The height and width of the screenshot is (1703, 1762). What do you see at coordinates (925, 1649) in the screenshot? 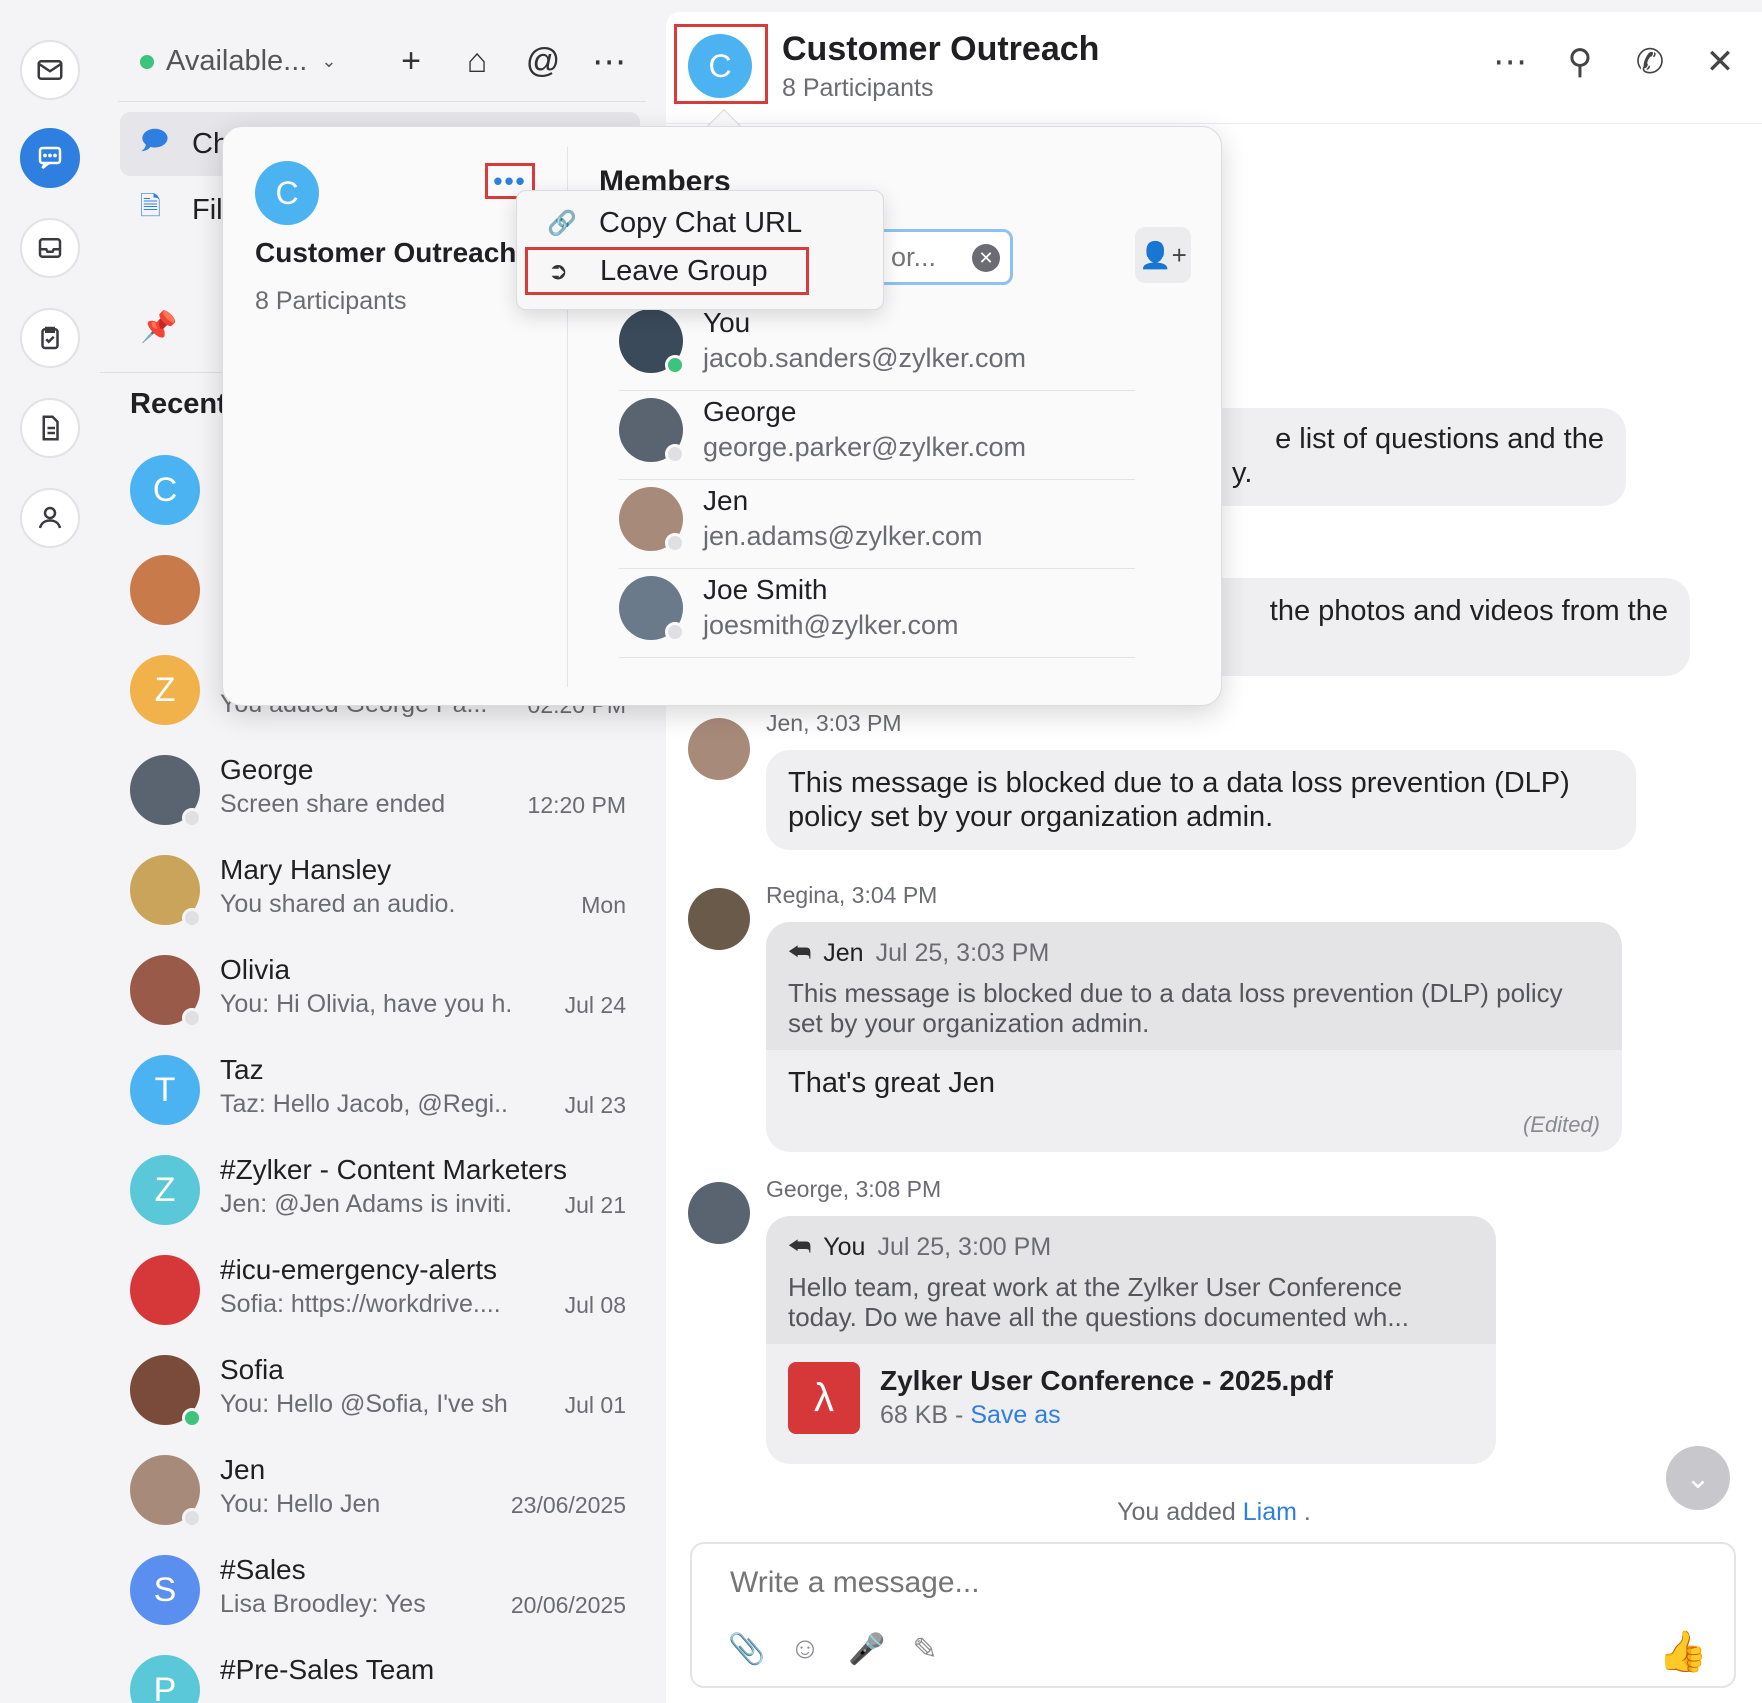
I see `format-icon: ✎` at bounding box center [925, 1649].